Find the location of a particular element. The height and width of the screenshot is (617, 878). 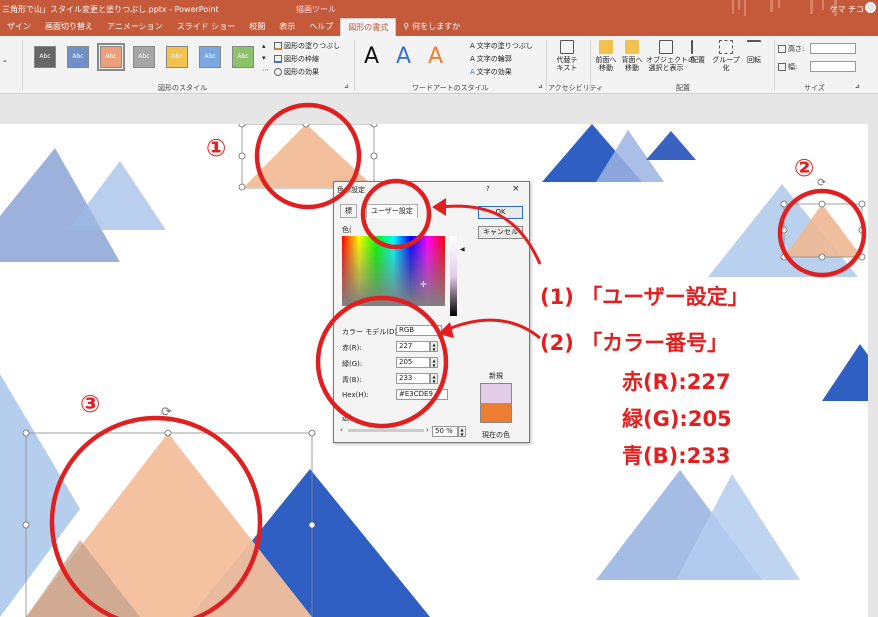

green-label: 緑(G): is located at coordinates (352, 364).